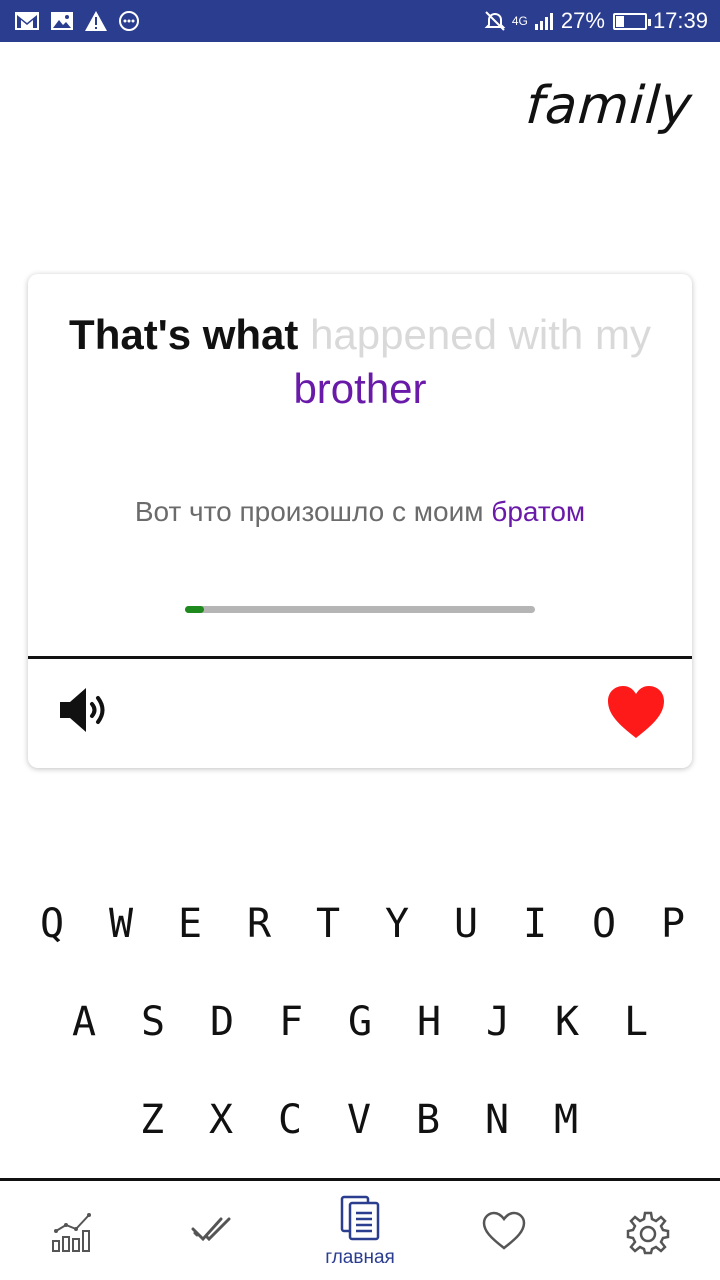 This screenshot has width=720, height=1280. What do you see at coordinates (360, 609) in the screenshot?
I see `progress-bar` at bounding box center [360, 609].